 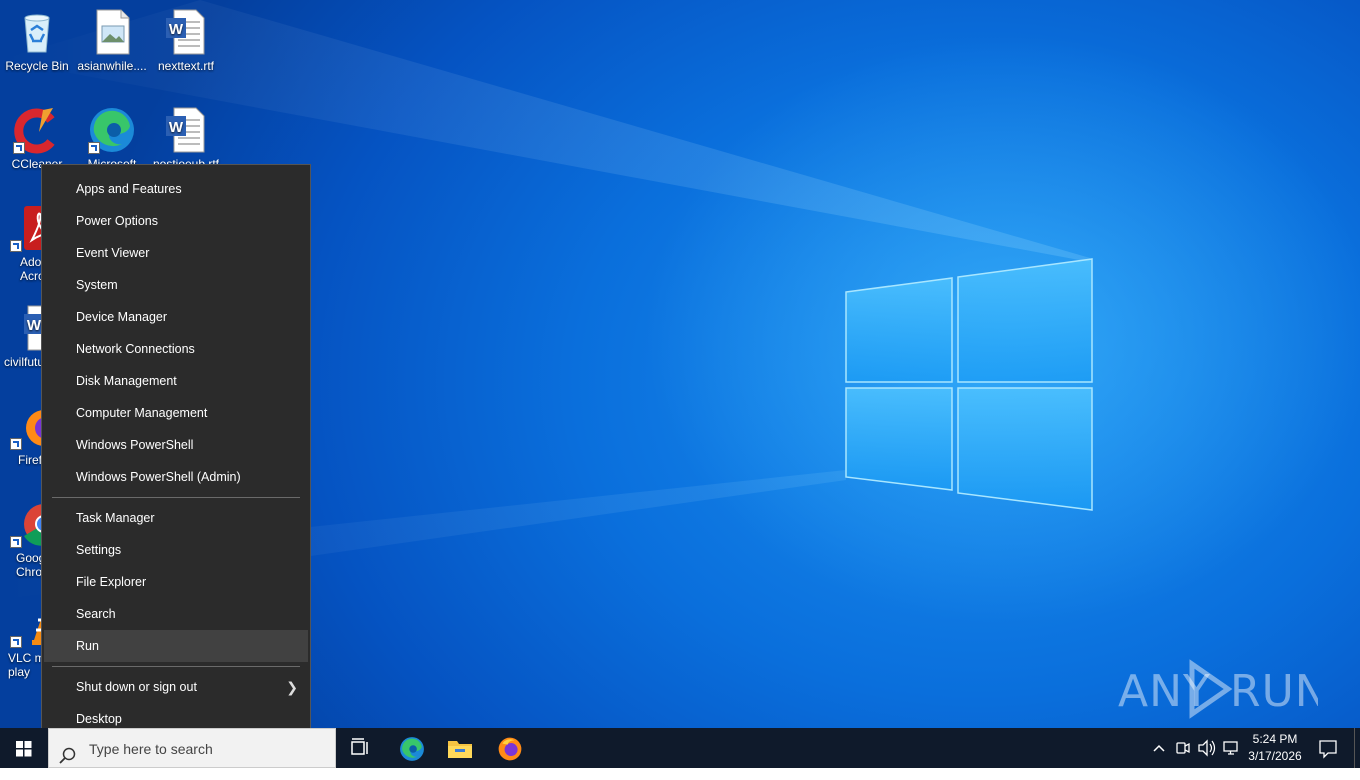 What do you see at coordinates (176, 253) in the screenshot?
I see `menu-item-event-viewer: Event Viewer` at bounding box center [176, 253].